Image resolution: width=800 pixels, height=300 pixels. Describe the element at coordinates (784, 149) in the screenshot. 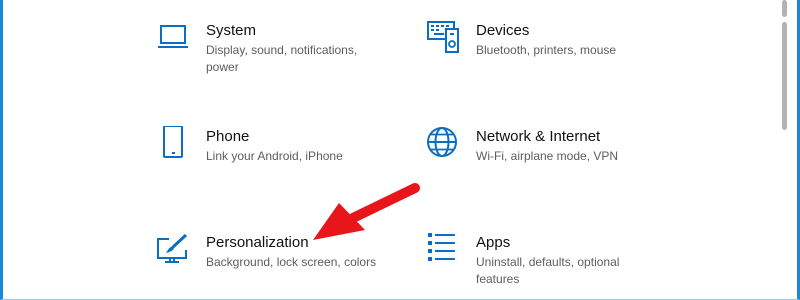

I see `vertical-scrollbar` at that location.